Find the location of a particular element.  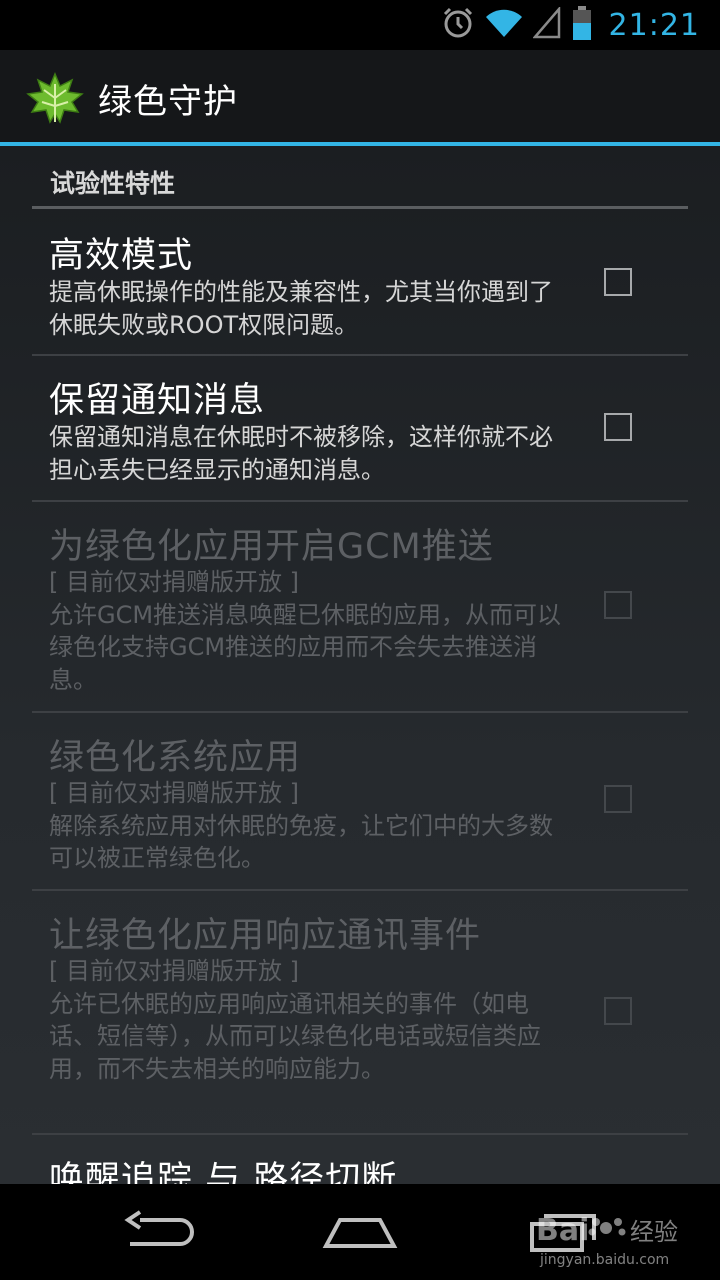

category-divider is located at coordinates (360, 207).